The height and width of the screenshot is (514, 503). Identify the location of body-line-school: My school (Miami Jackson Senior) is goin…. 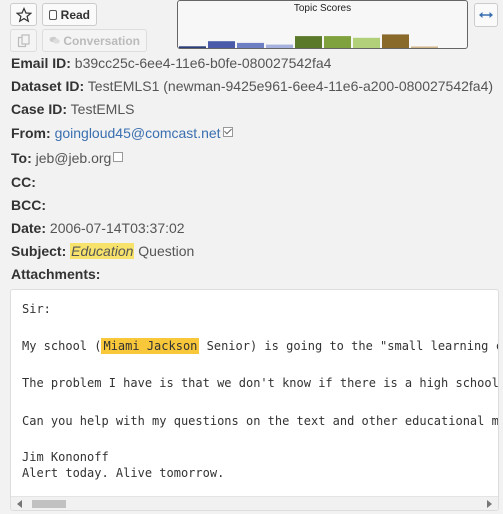
(260, 346).